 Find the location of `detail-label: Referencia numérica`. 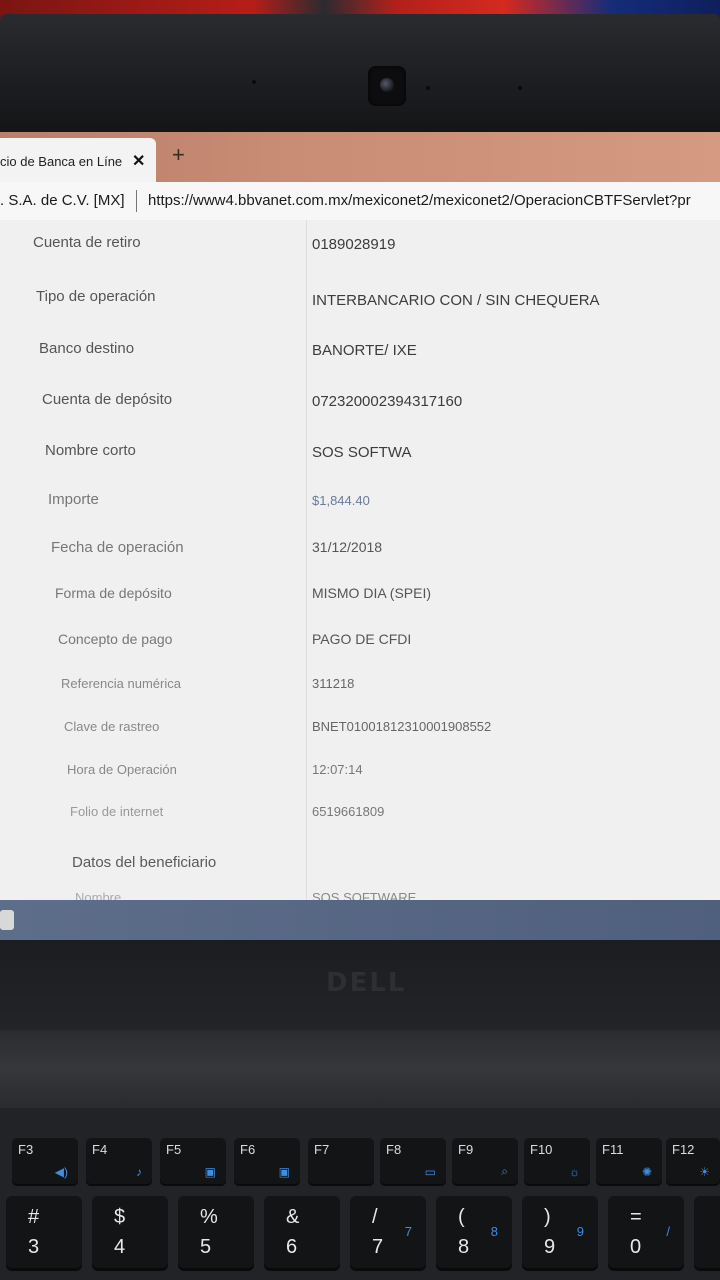

detail-label: Referencia numérica is located at coordinates (121, 683).